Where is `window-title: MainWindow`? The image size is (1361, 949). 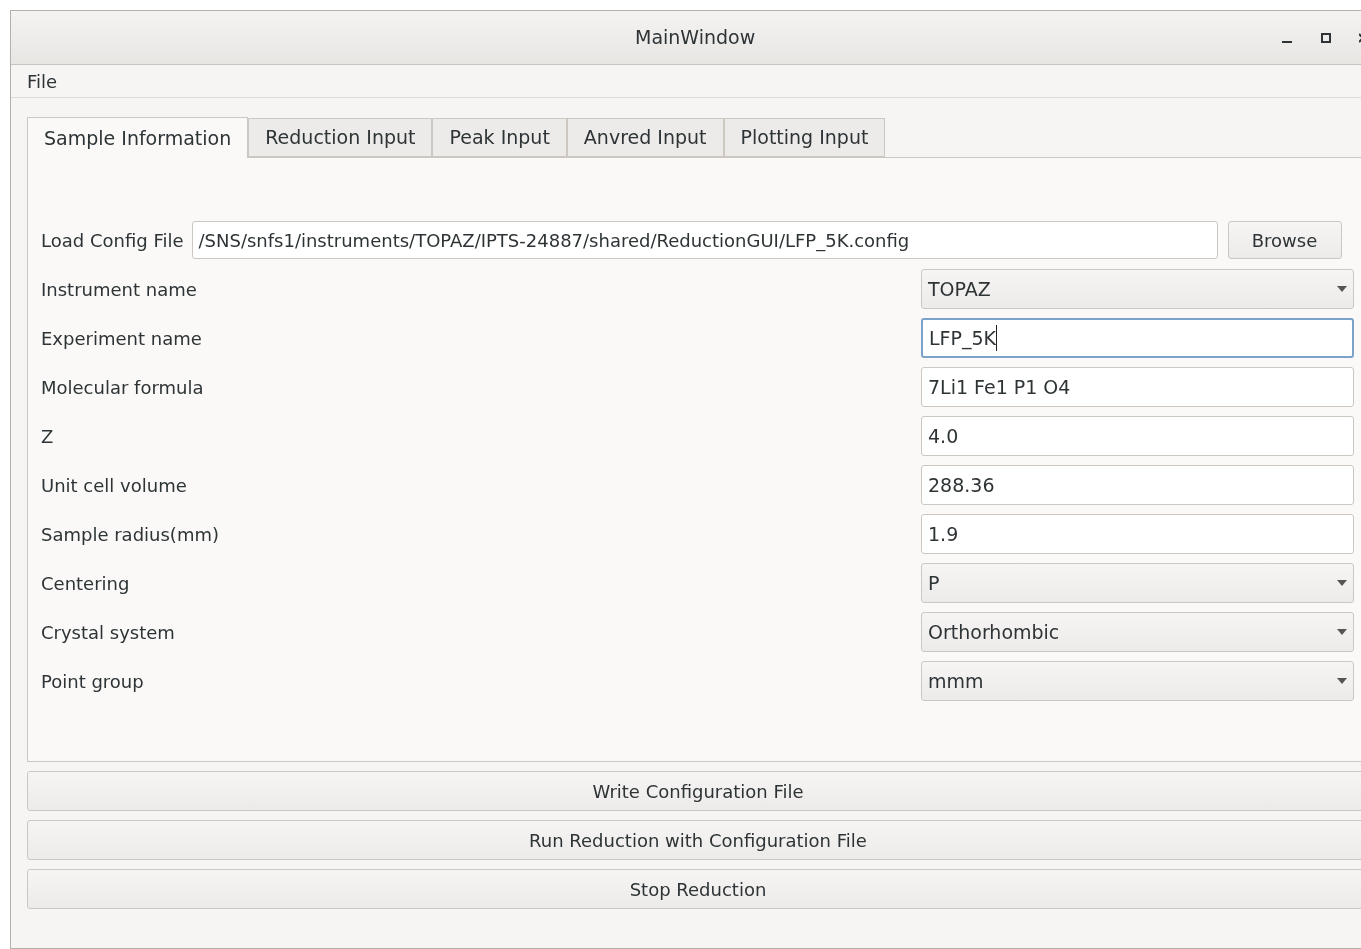
window-title: MainWindow is located at coordinates (695, 38).